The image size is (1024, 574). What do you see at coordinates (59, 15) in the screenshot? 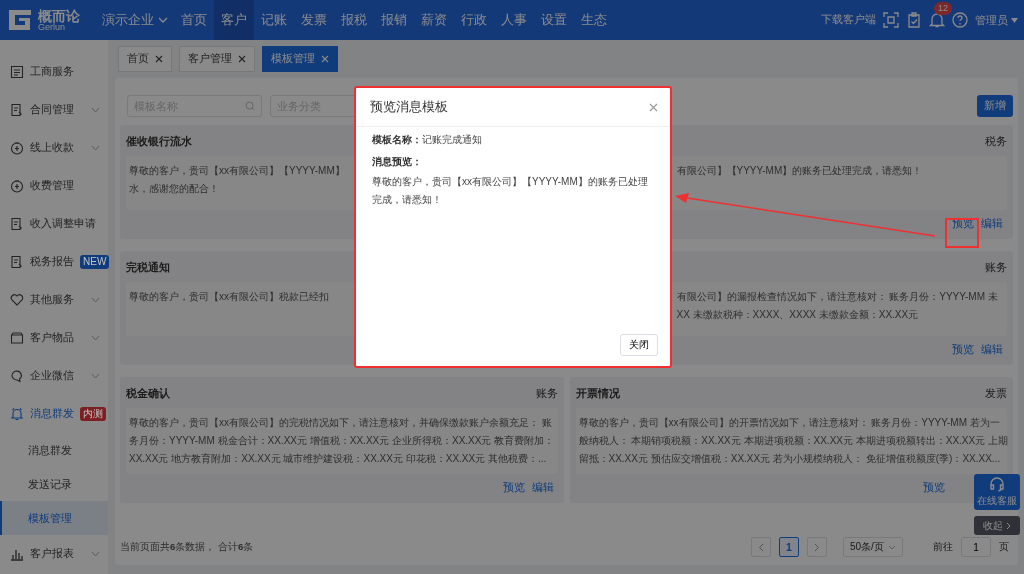
I see `logo-name: 概而论` at bounding box center [59, 15].